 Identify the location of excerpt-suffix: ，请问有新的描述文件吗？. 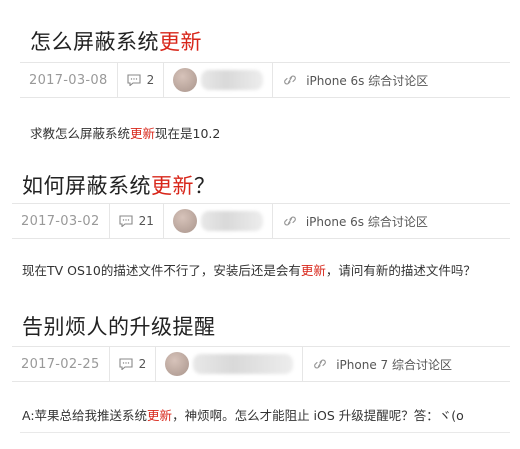
(400, 270).